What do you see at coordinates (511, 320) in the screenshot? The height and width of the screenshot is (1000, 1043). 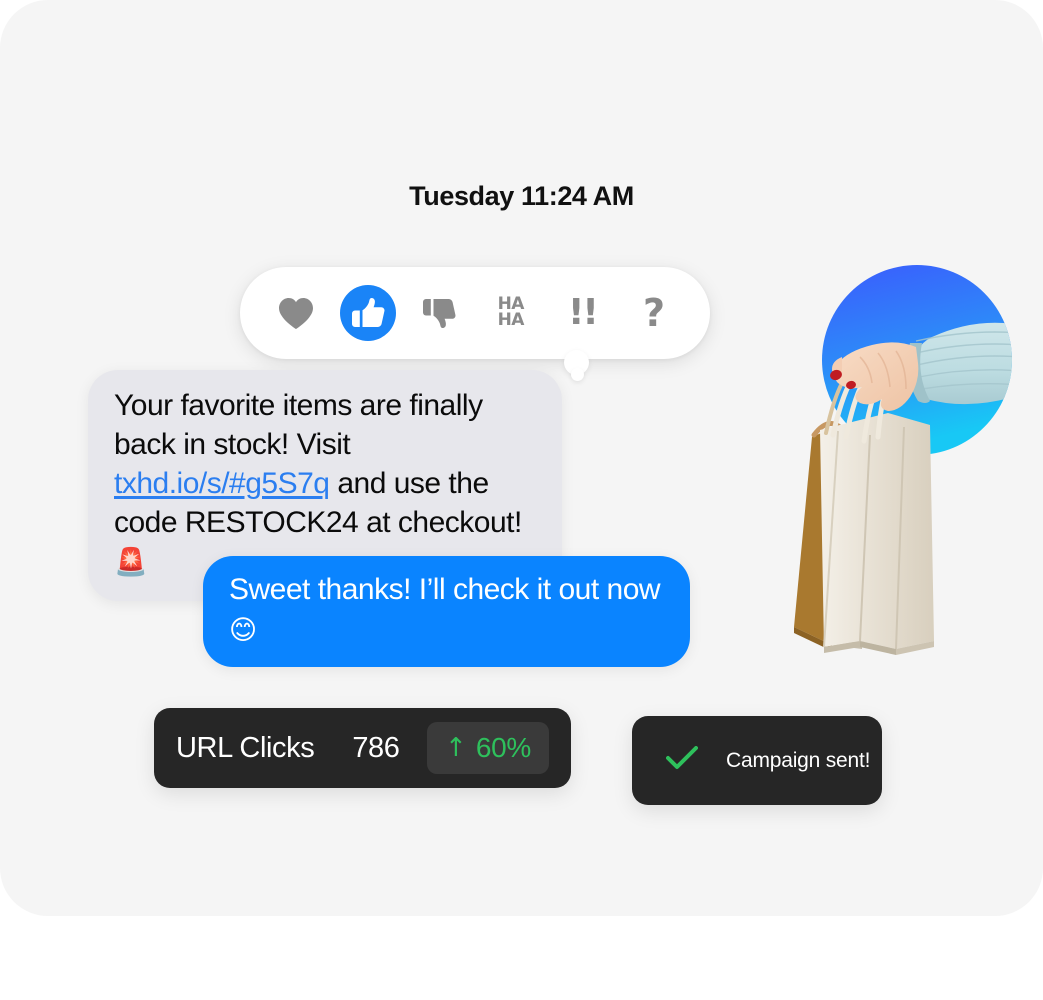 I see `haha-line-2: HA` at bounding box center [511, 320].